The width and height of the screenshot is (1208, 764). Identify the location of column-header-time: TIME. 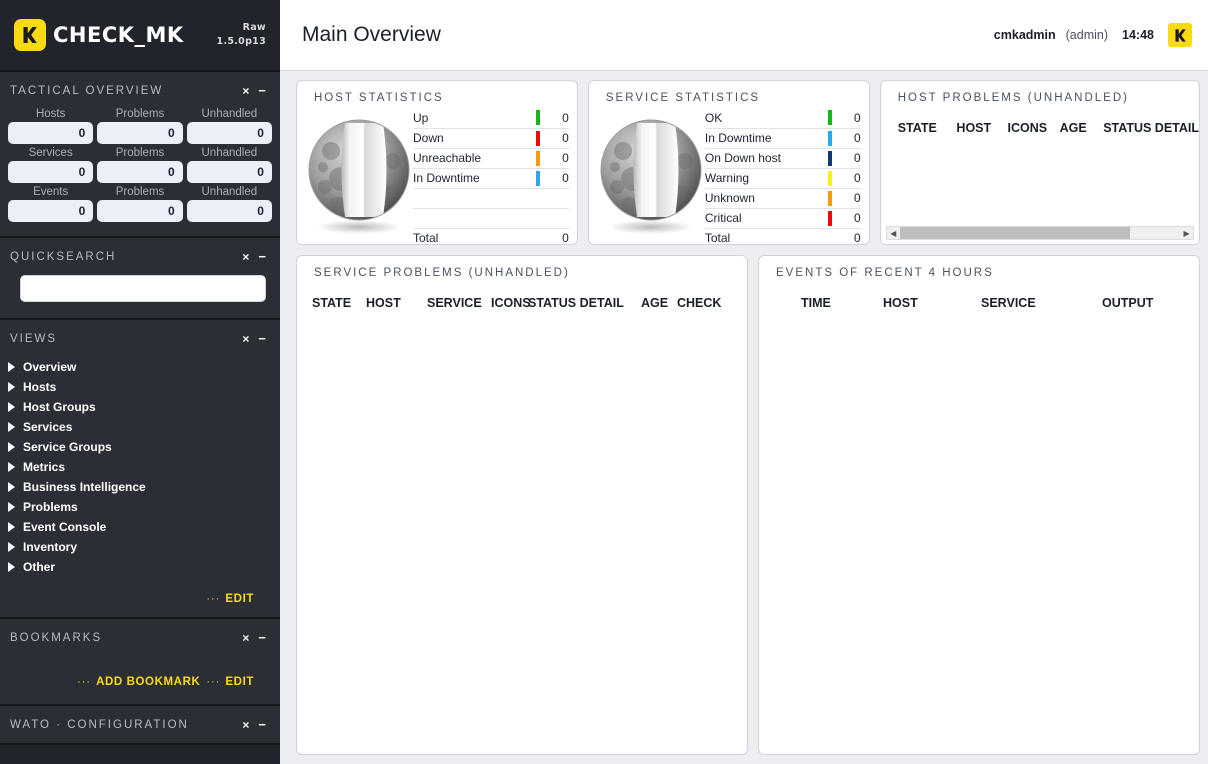
(842, 303).